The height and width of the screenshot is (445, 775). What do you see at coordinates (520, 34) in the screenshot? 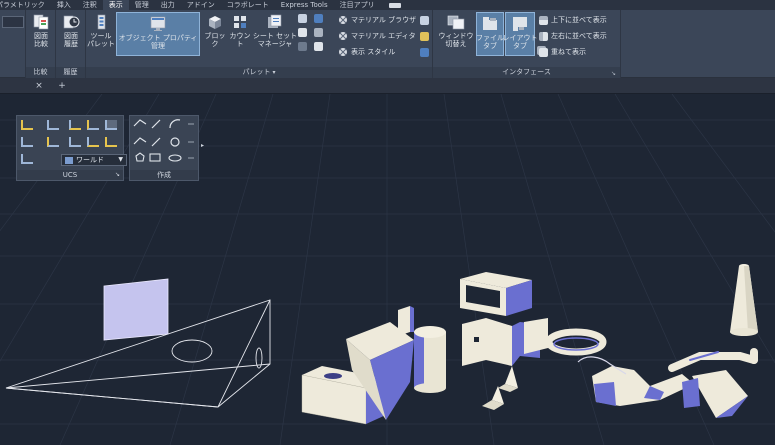
I see `layout-tabs-toggle-button: レイアウト タブ` at bounding box center [520, 34].